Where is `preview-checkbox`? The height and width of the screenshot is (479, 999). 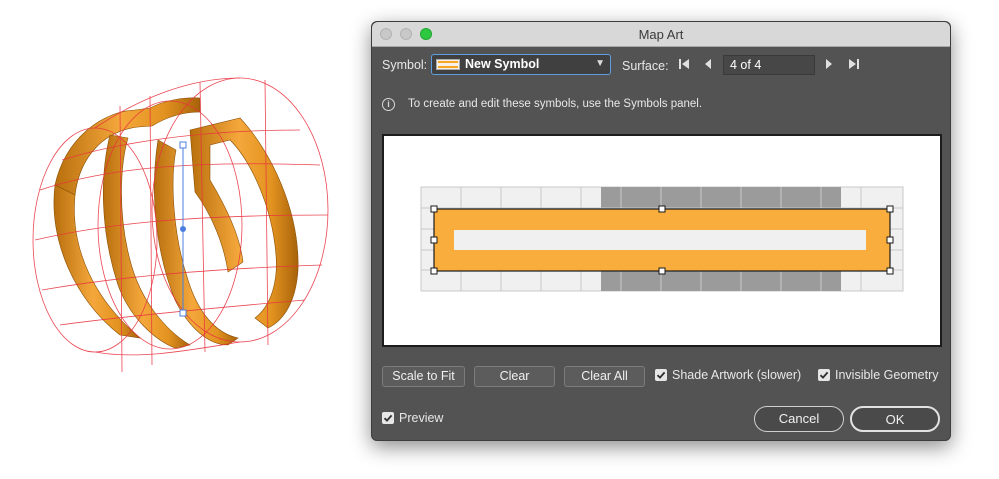
preview-checkbox is located at coordinates (388, 418).